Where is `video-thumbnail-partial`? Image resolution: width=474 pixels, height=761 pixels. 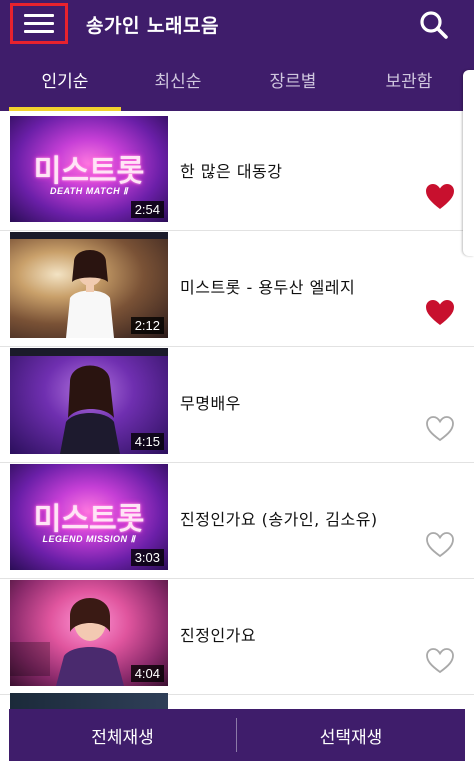 video-thumbnail-partial is located at coordinates (89, 701).